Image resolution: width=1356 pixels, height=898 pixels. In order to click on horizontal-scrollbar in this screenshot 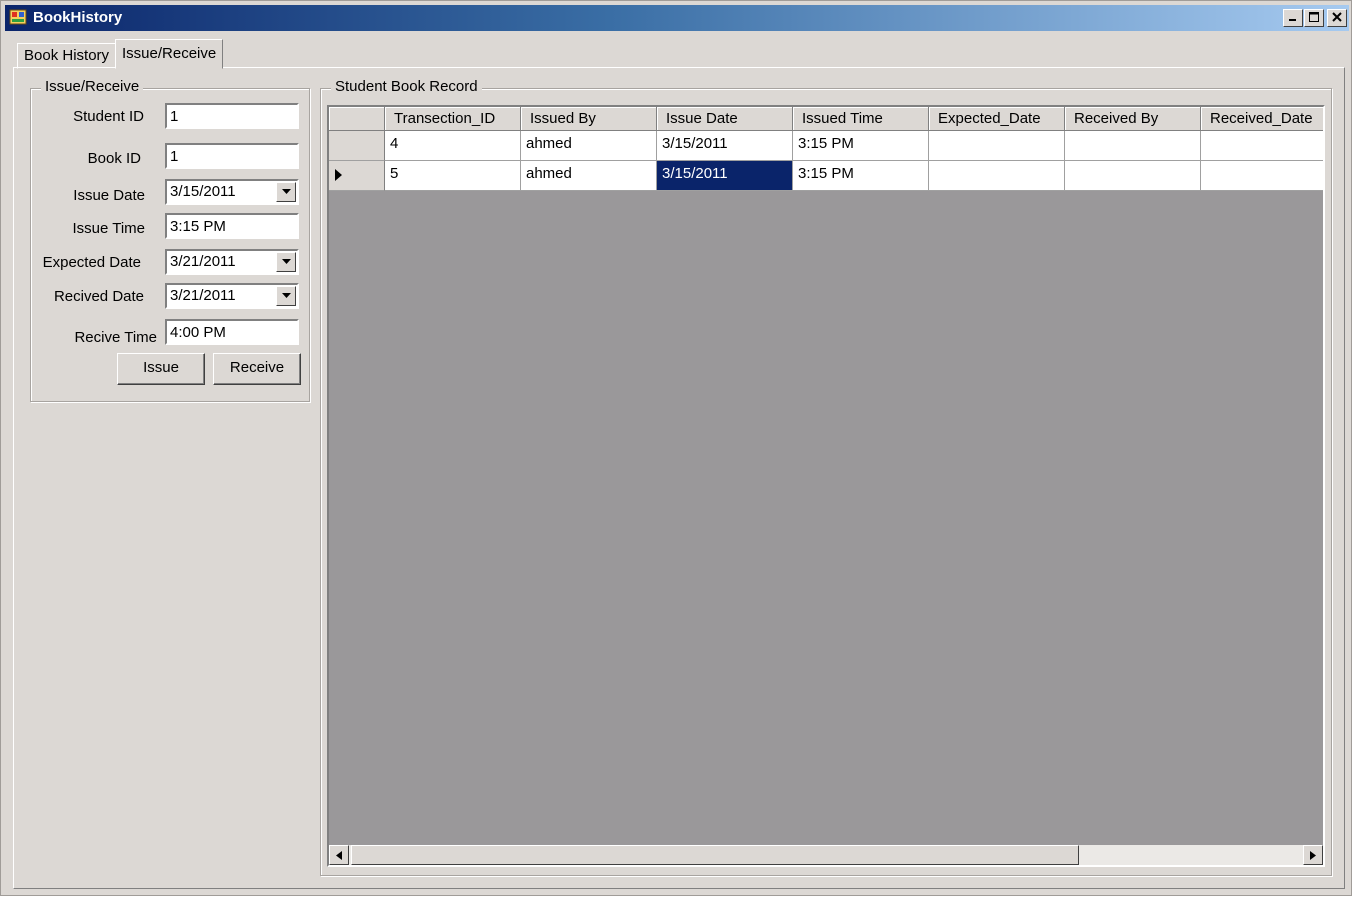, I will do `click(826, 855)`.